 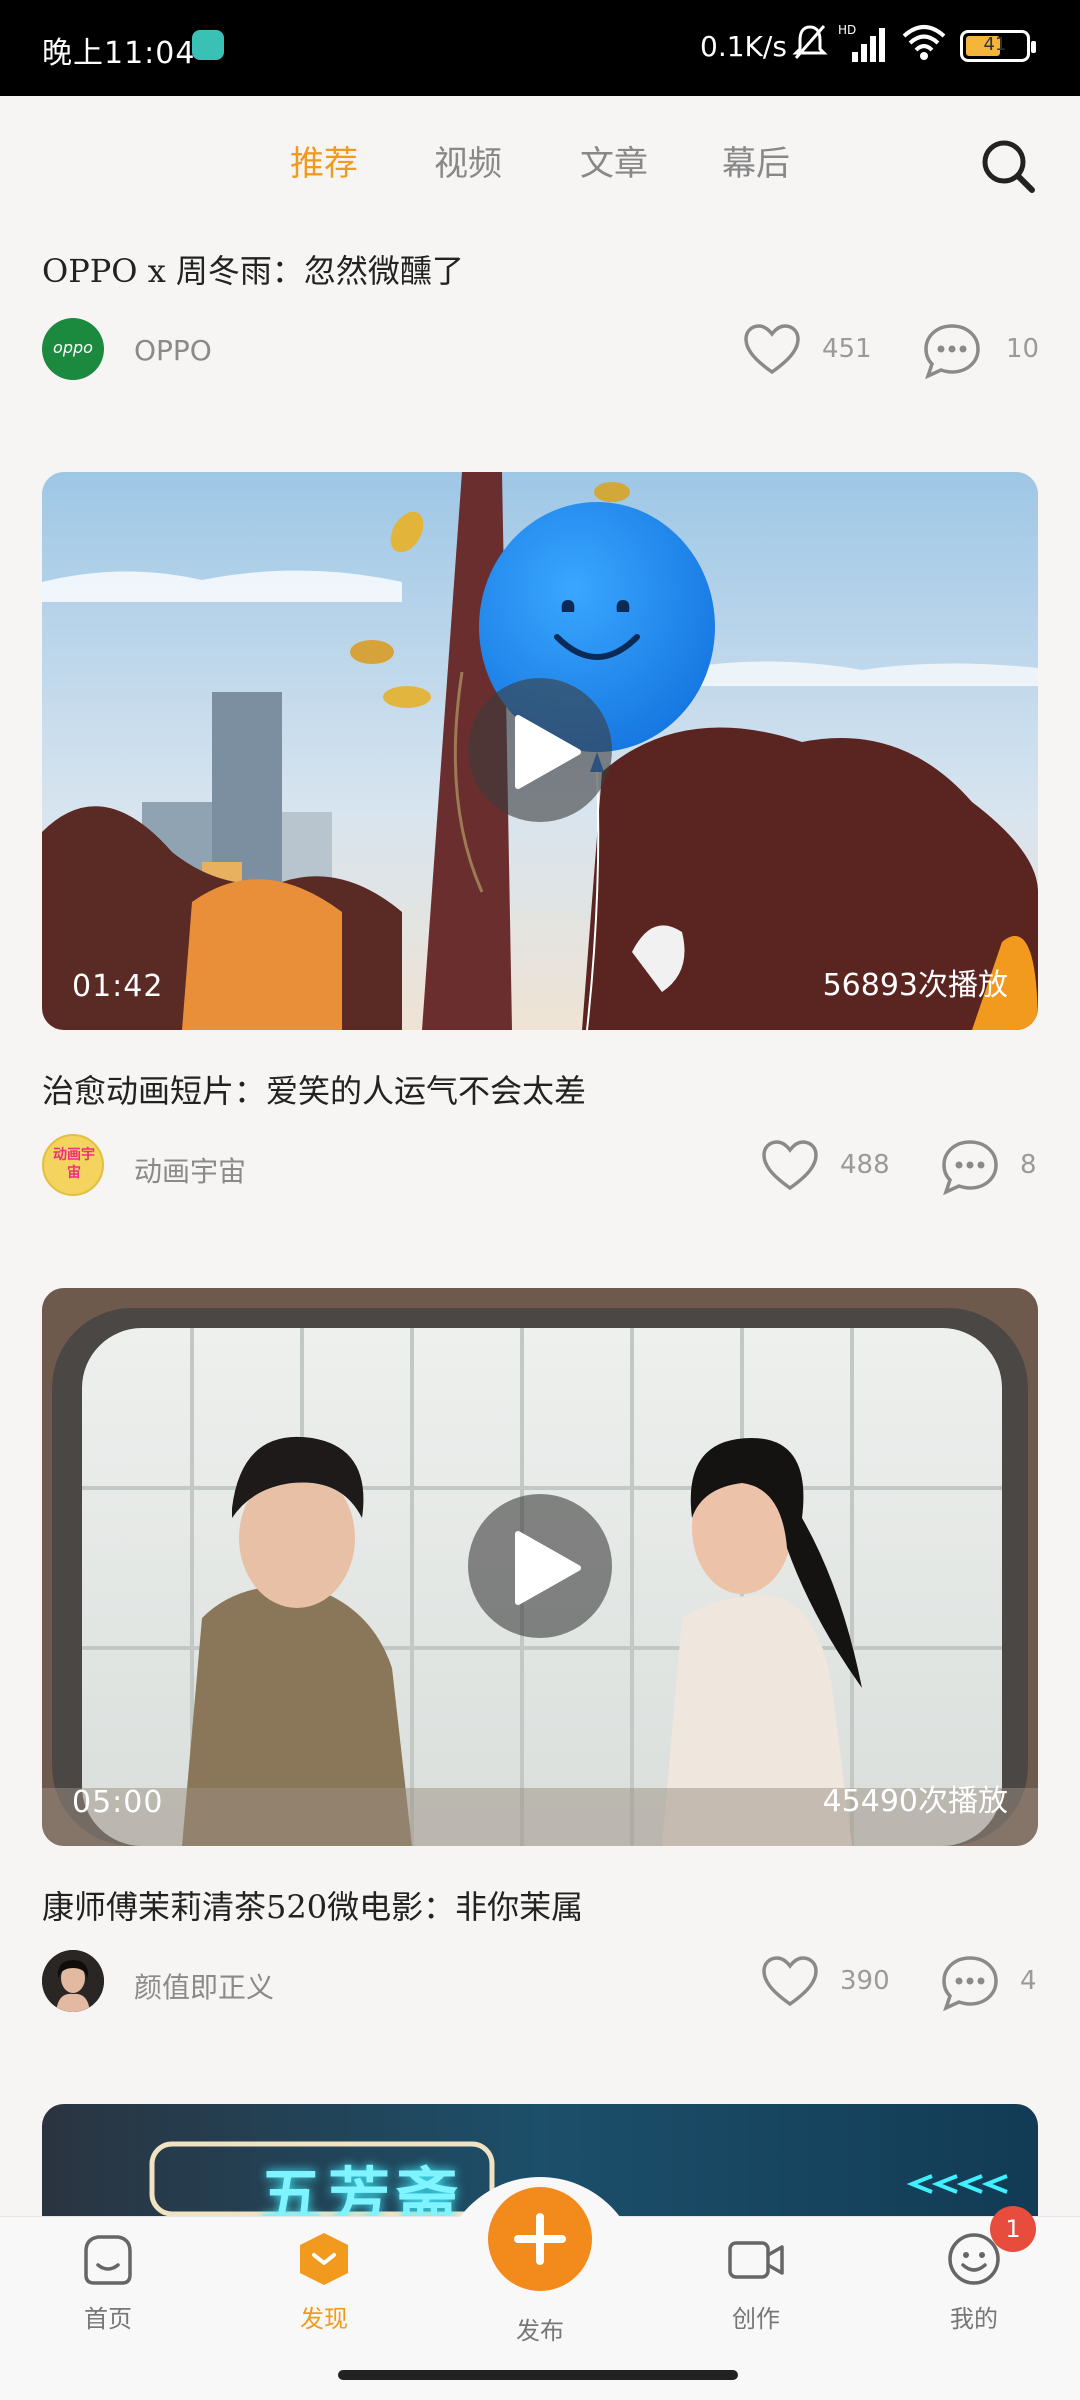 What do you see at coordinates (810, 42) in the screenshot?
I see `mute-bell-icon` at bounding box center [810, 42].